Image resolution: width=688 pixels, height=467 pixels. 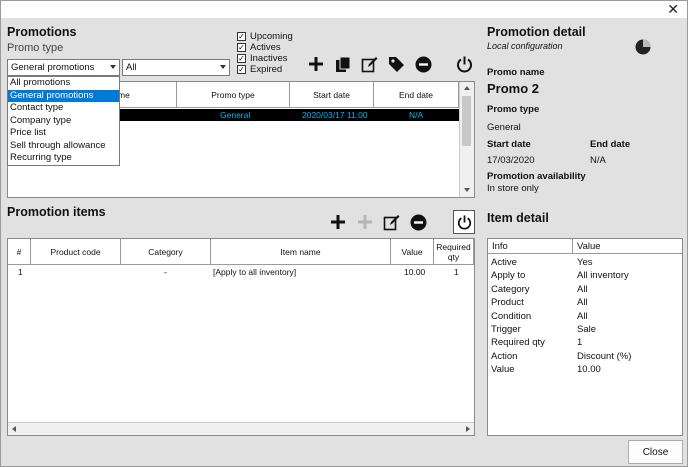 What do you see at coordinates (673, 9) in the screenshot?
I see `window-close-icon: ✕` at bounding box center [673, 9].